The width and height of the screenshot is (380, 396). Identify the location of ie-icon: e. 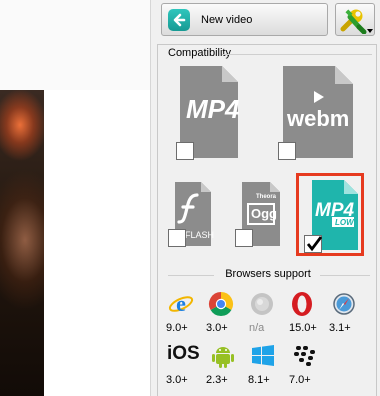
(181, 303).